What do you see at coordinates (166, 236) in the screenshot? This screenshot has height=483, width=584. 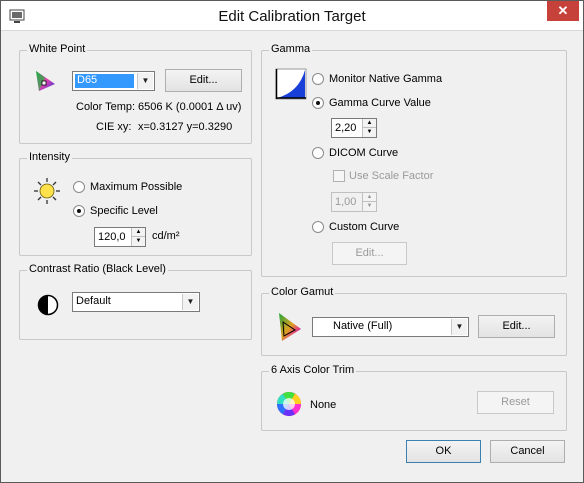 I see `intensity-unit-label: cd/m²` at bounding box center [166, 236].